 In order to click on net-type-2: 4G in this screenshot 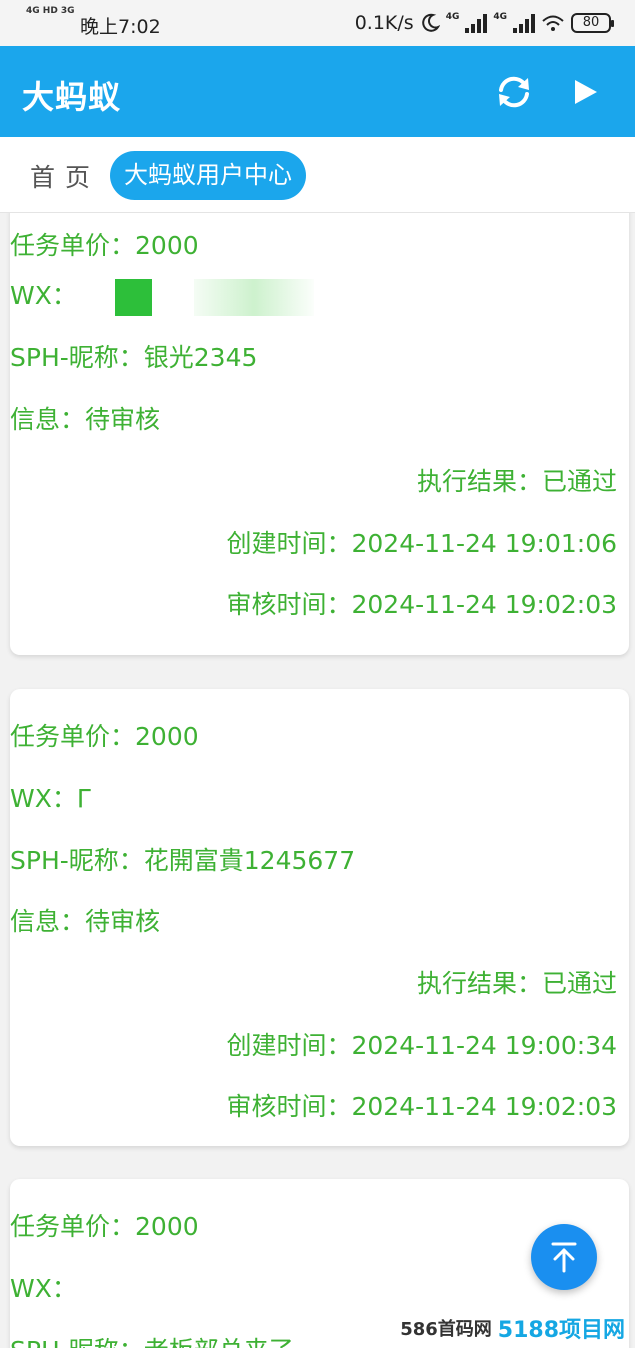, I will do `click(500, 17)`.